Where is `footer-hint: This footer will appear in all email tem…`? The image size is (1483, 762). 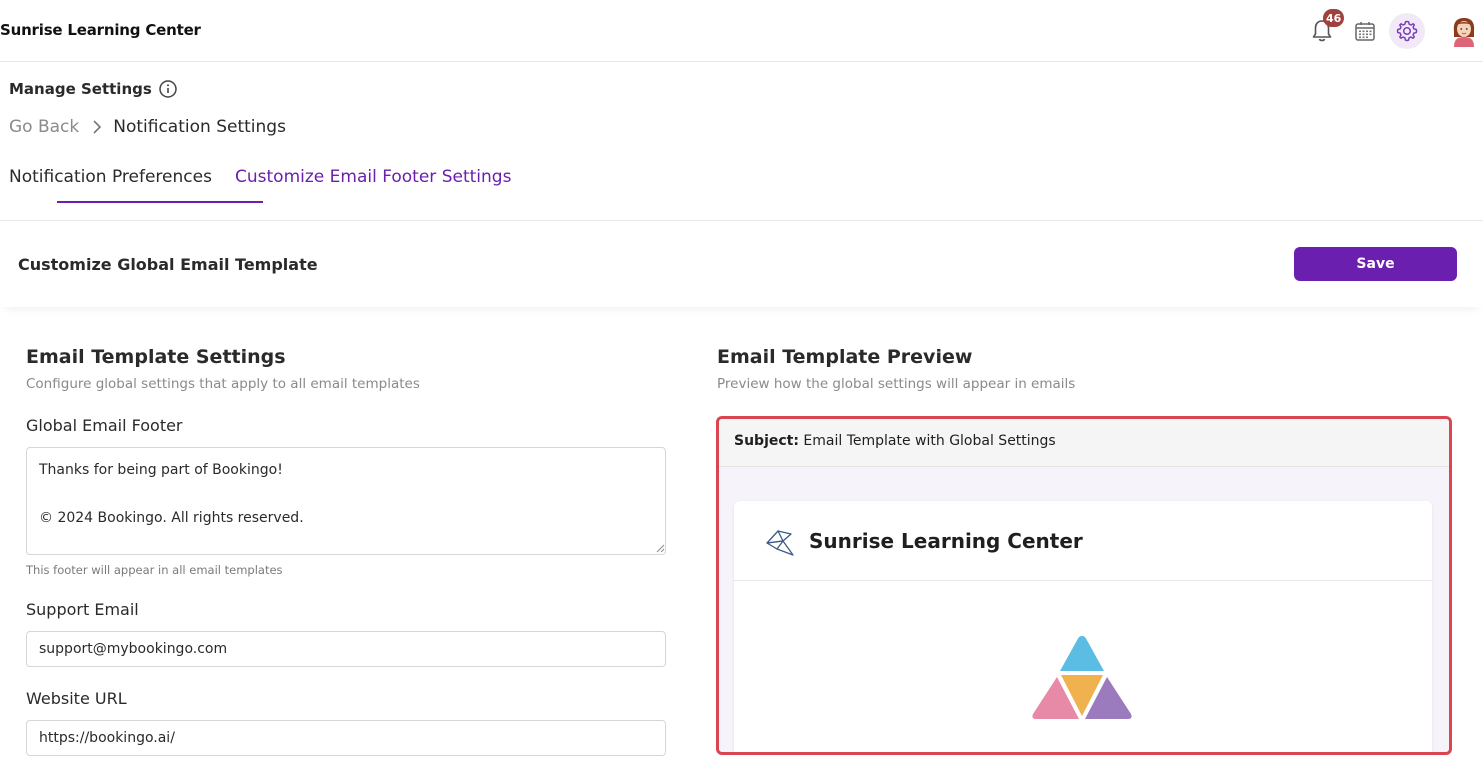 footer-hint: This footer will appear in all email tem… is located at coordinates (154, 570).